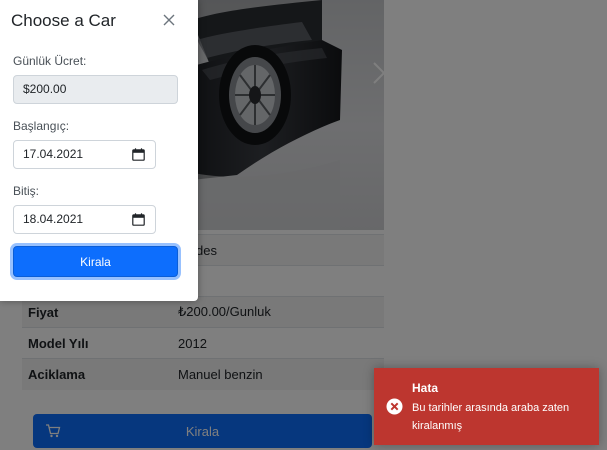 The image size is (607, 450). What do you see at coordinates (45, 89) in the screenshot?
I see `daily-fee-value: $200.00` at bounding box center [45, 89].